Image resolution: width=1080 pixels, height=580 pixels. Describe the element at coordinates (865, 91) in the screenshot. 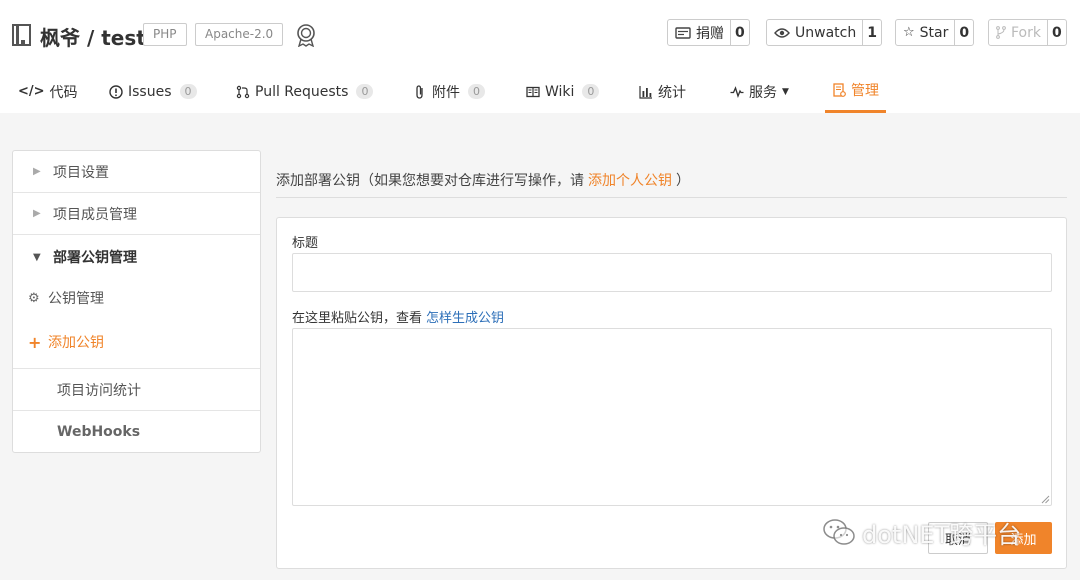

I see `tab-manage-label: 管理` at that location.